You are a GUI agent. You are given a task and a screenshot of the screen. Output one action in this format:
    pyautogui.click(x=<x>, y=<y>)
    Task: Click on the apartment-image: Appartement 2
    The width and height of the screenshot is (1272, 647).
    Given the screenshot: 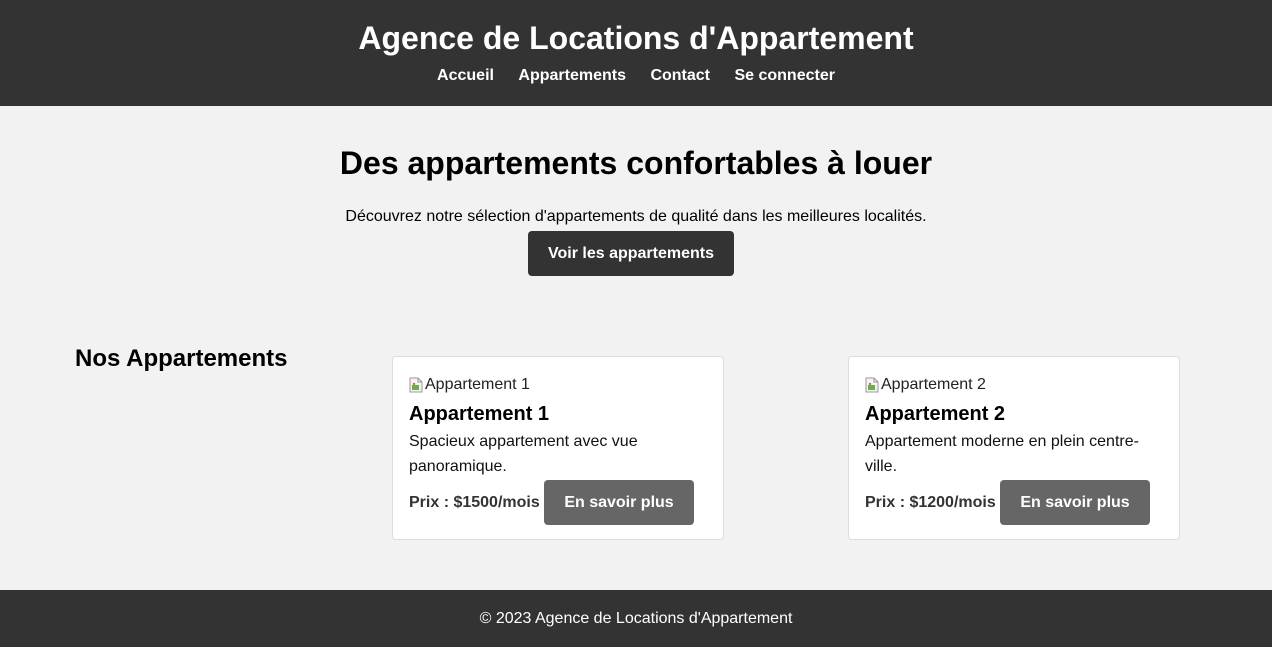 What is the action you would take?
    pyautogui.click(x=925, y=385)
    